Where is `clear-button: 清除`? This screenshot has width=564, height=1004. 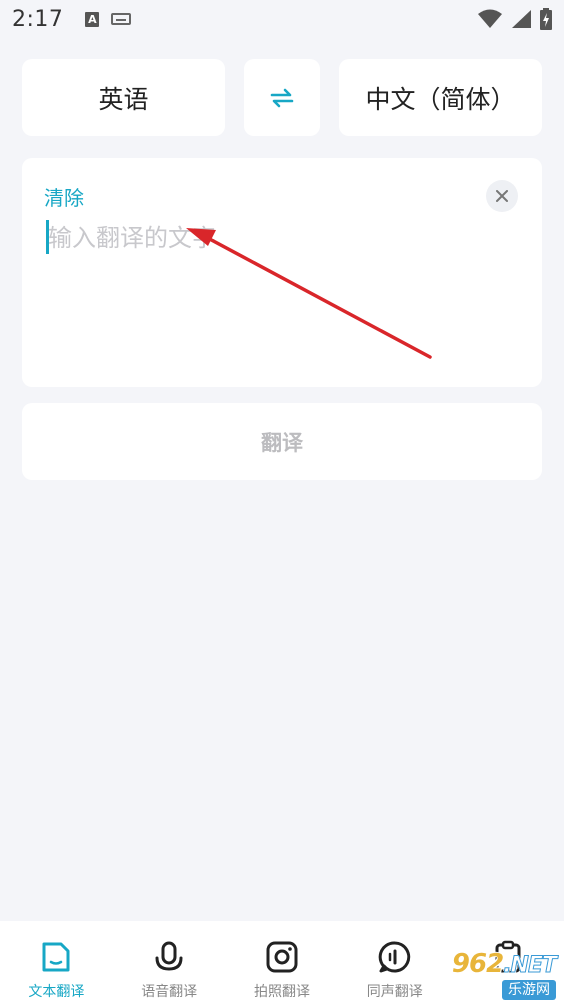 clear-button: 清除 is located at coordinates (64, 196).